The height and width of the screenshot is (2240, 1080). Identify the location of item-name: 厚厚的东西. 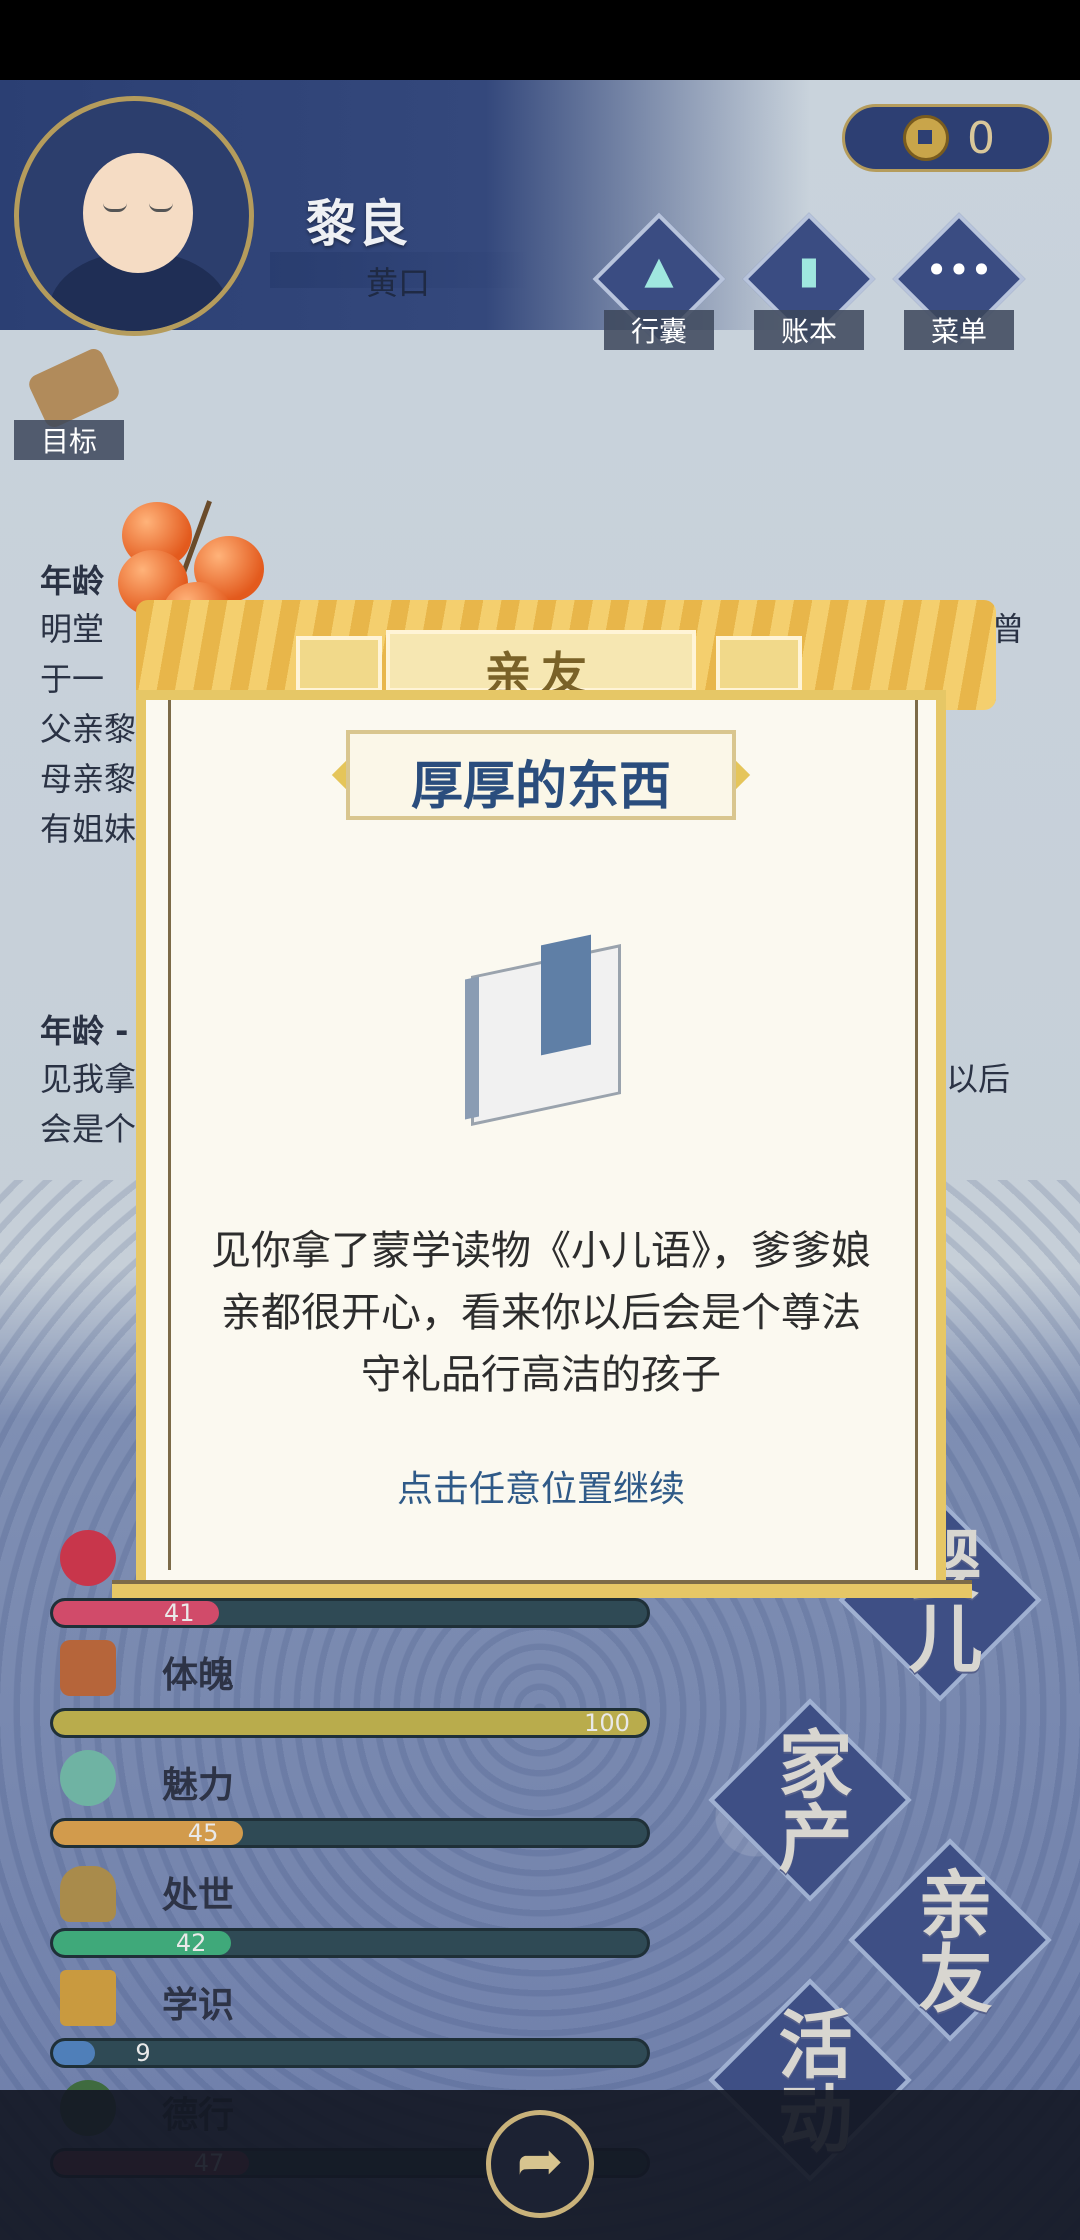
(540, 787).